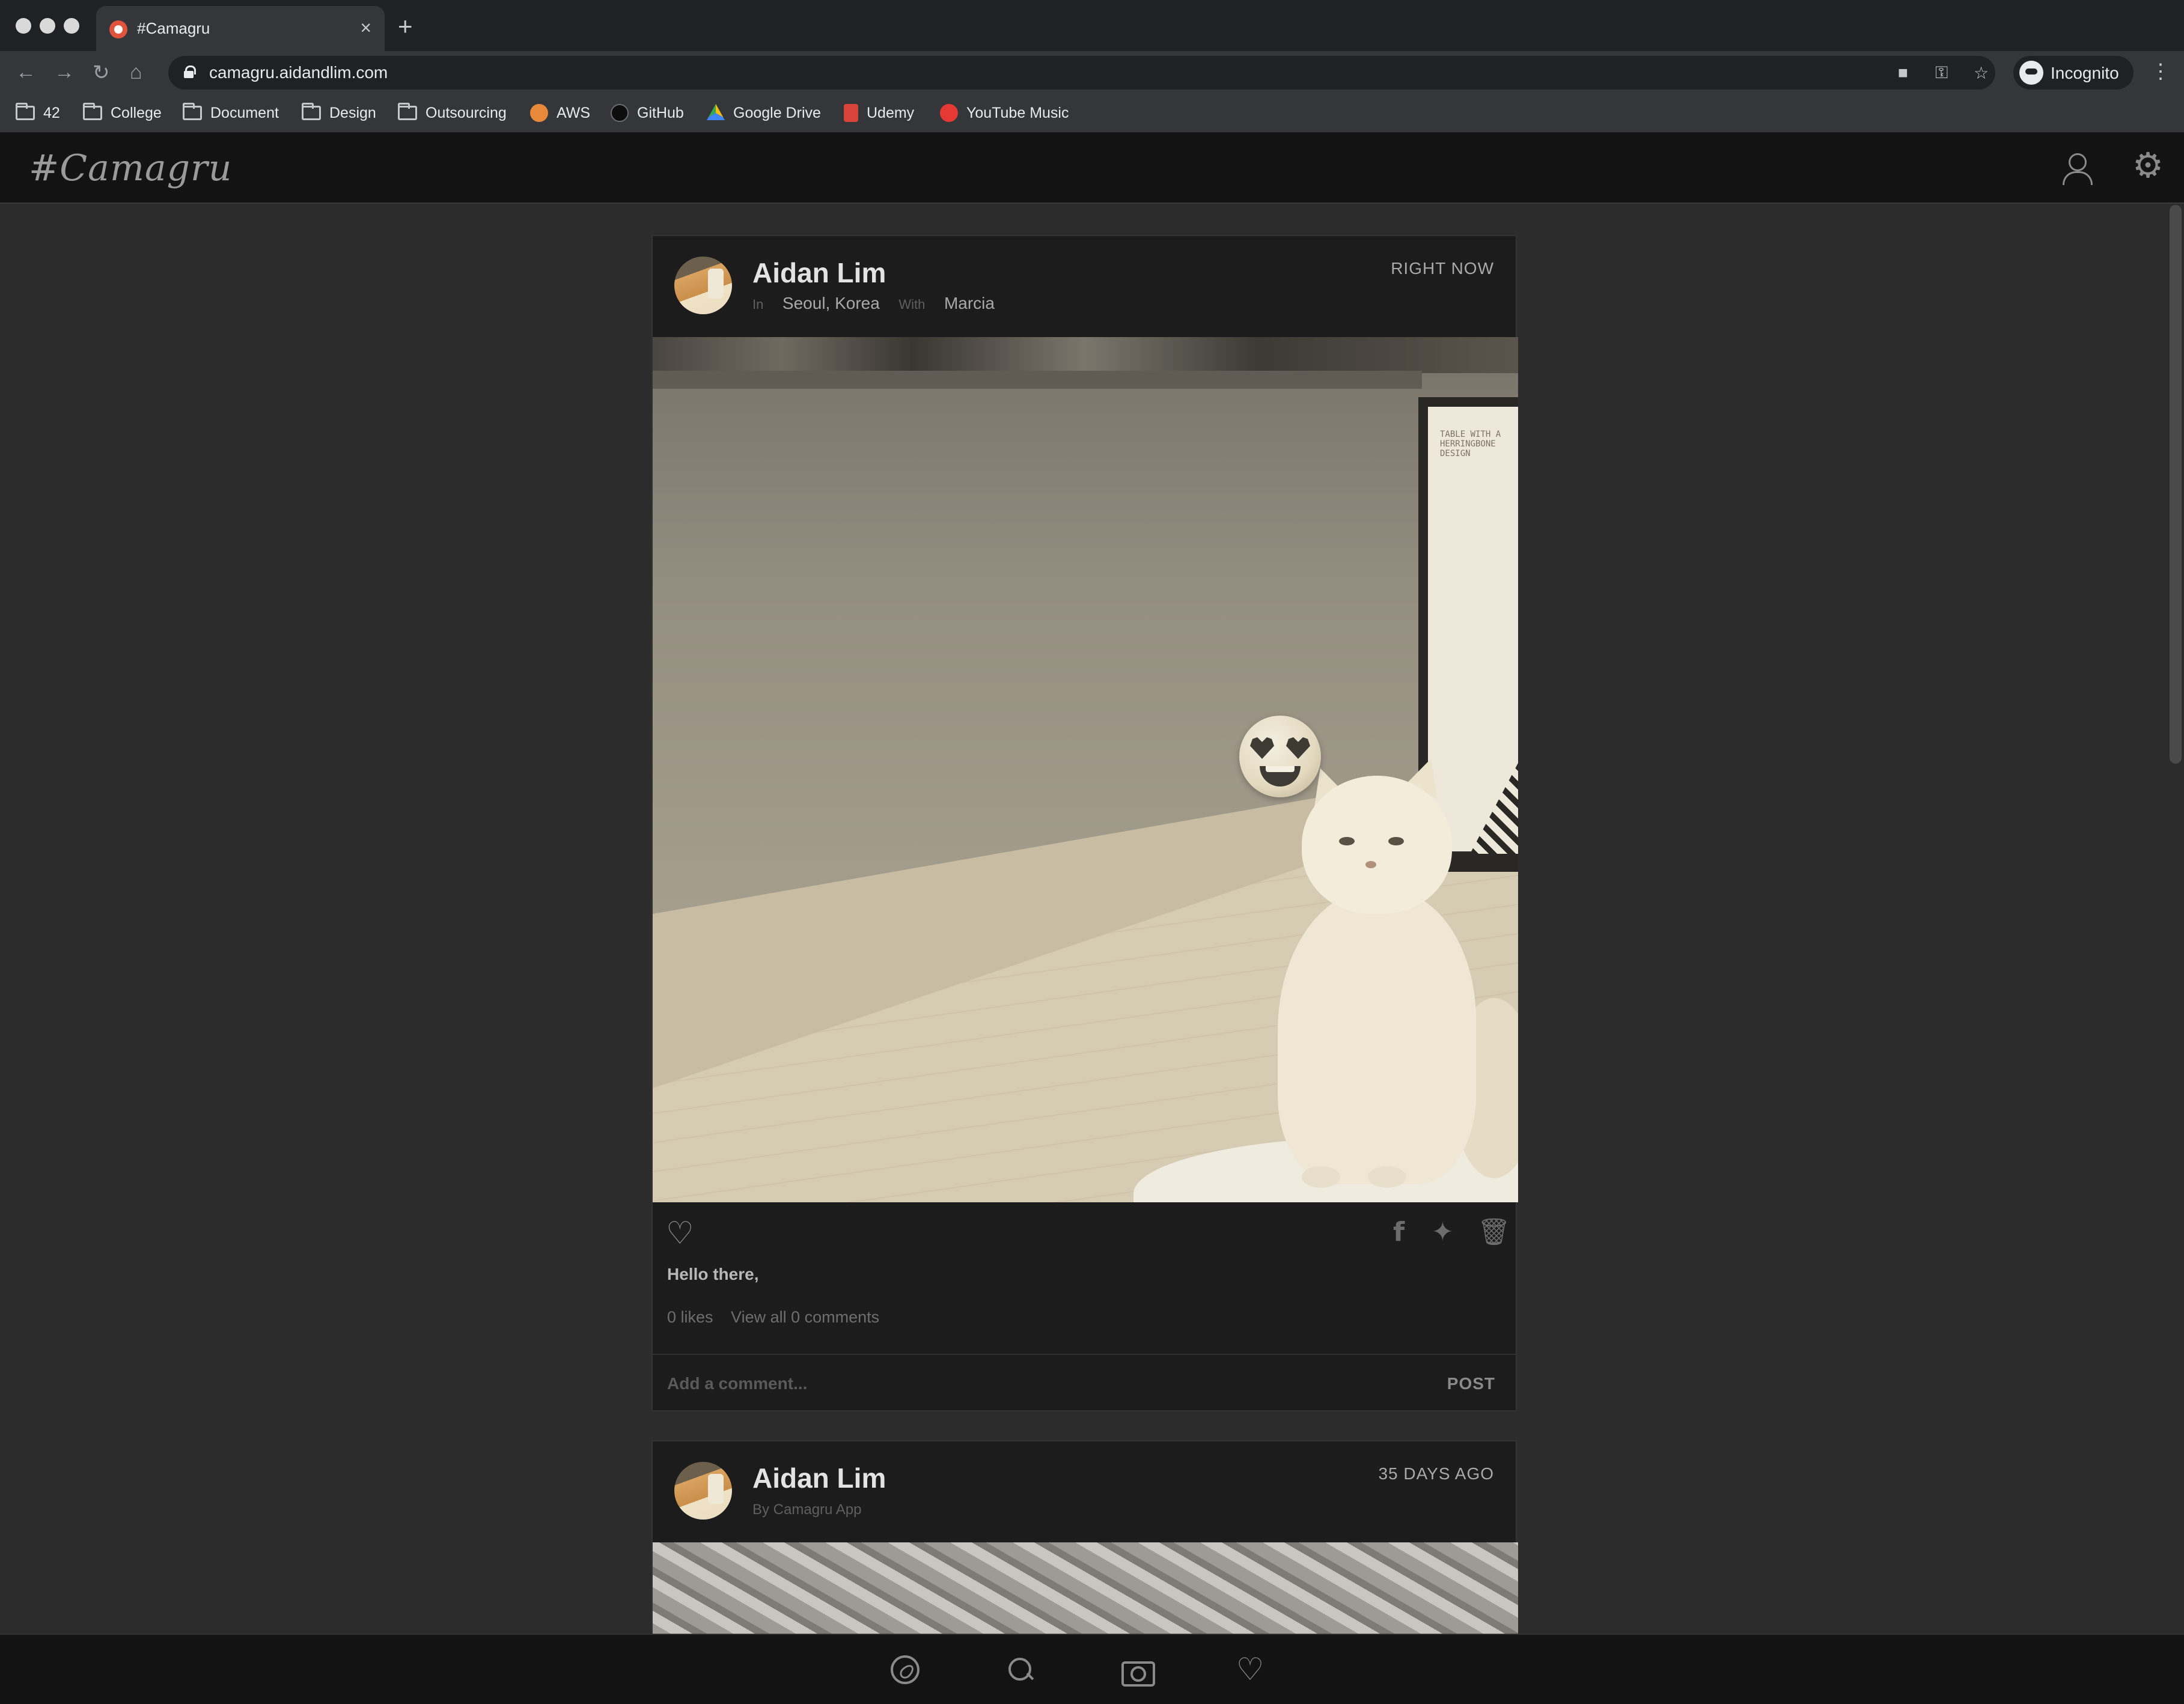 This screenshot has height=1704, width=2184. Describe the element at coordinates (716, 112) in the screenshot. I see `google-drive-icon` at that location.